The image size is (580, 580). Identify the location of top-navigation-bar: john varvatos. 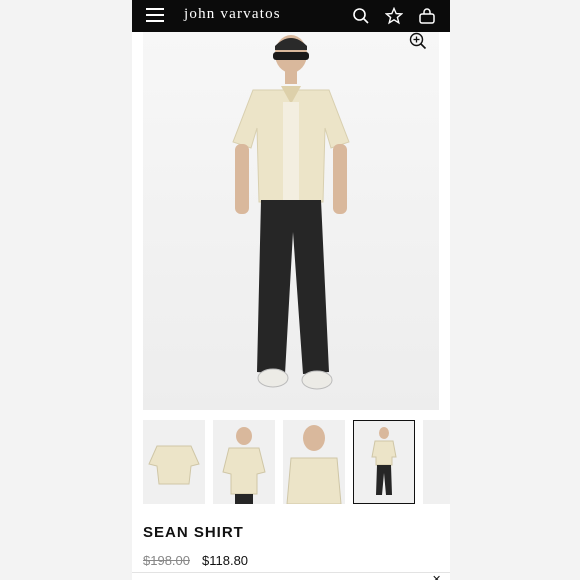
(291, 16).